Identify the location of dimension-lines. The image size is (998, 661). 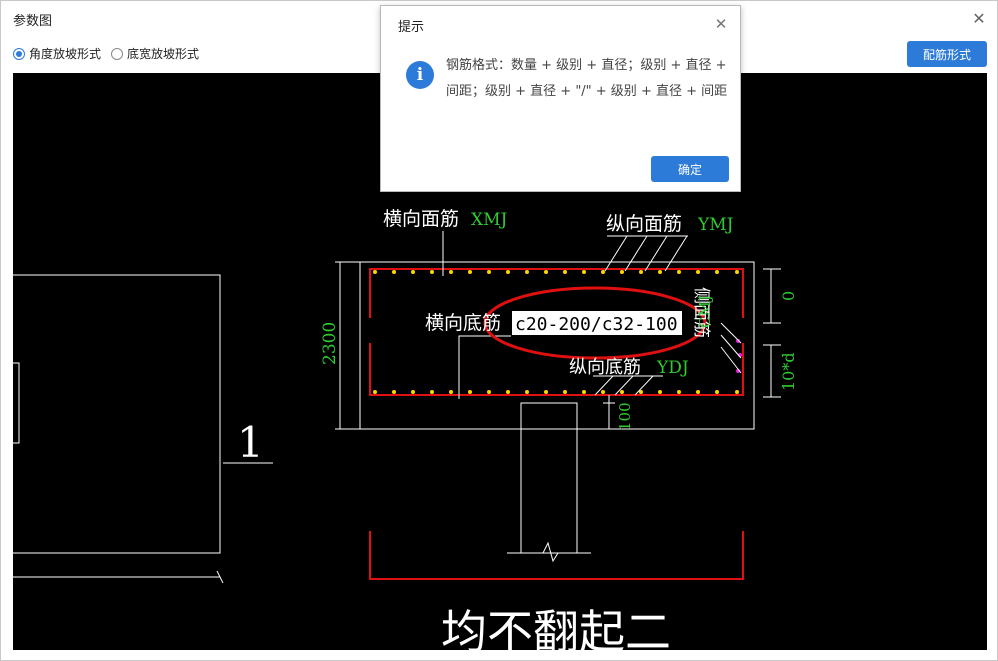
(558, 345).